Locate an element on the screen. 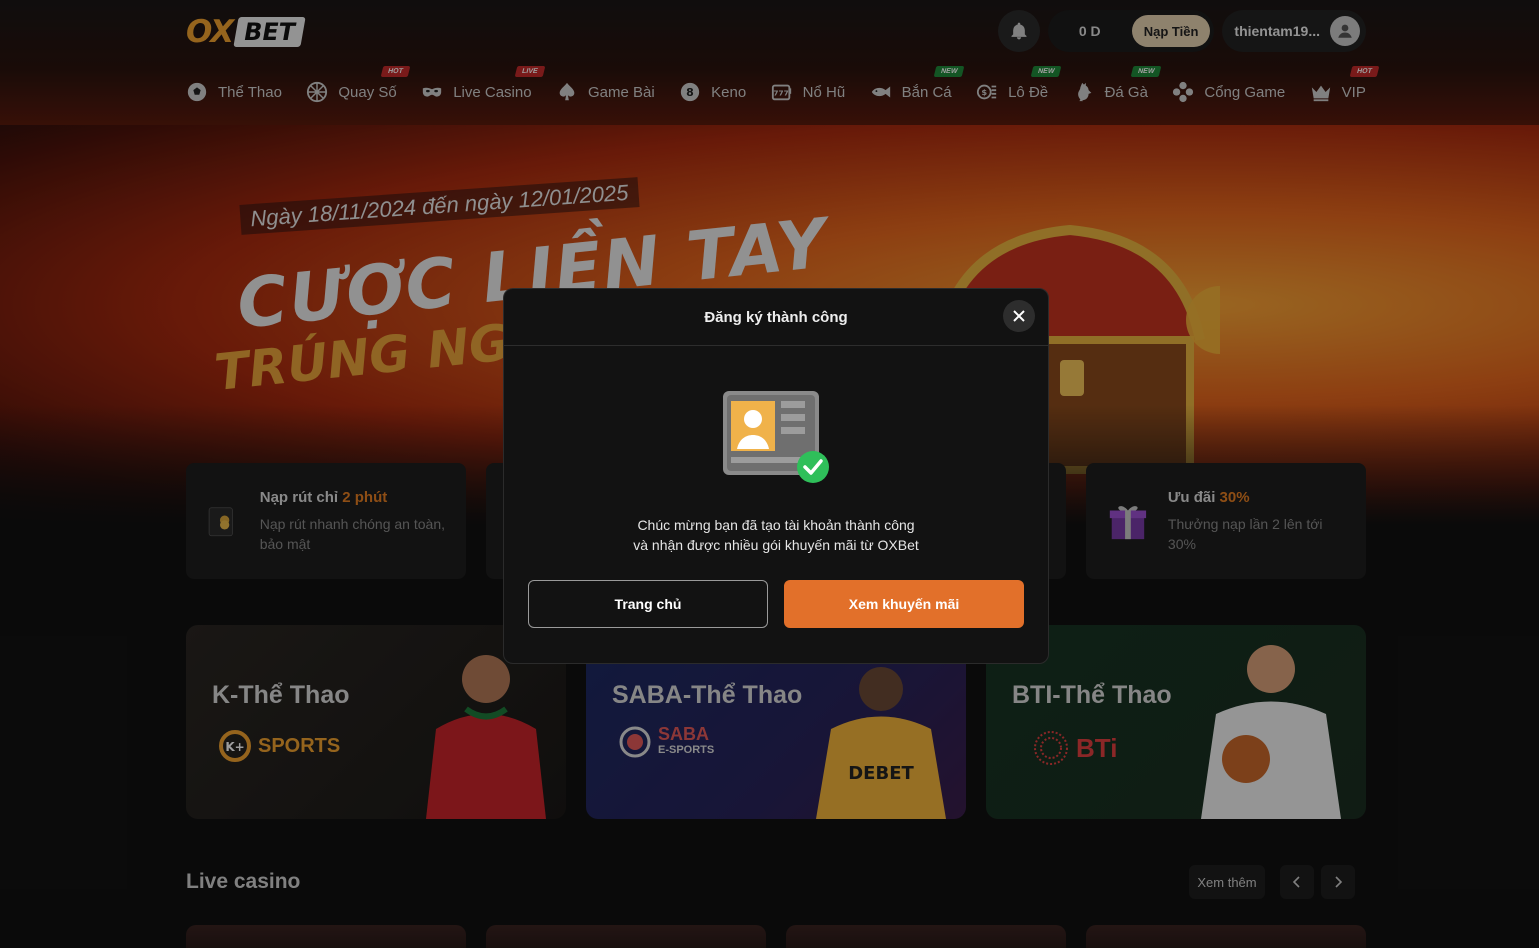 The height and width of the screenshot is (948, 1539). close-icon is located at coordinates (1019, 316).